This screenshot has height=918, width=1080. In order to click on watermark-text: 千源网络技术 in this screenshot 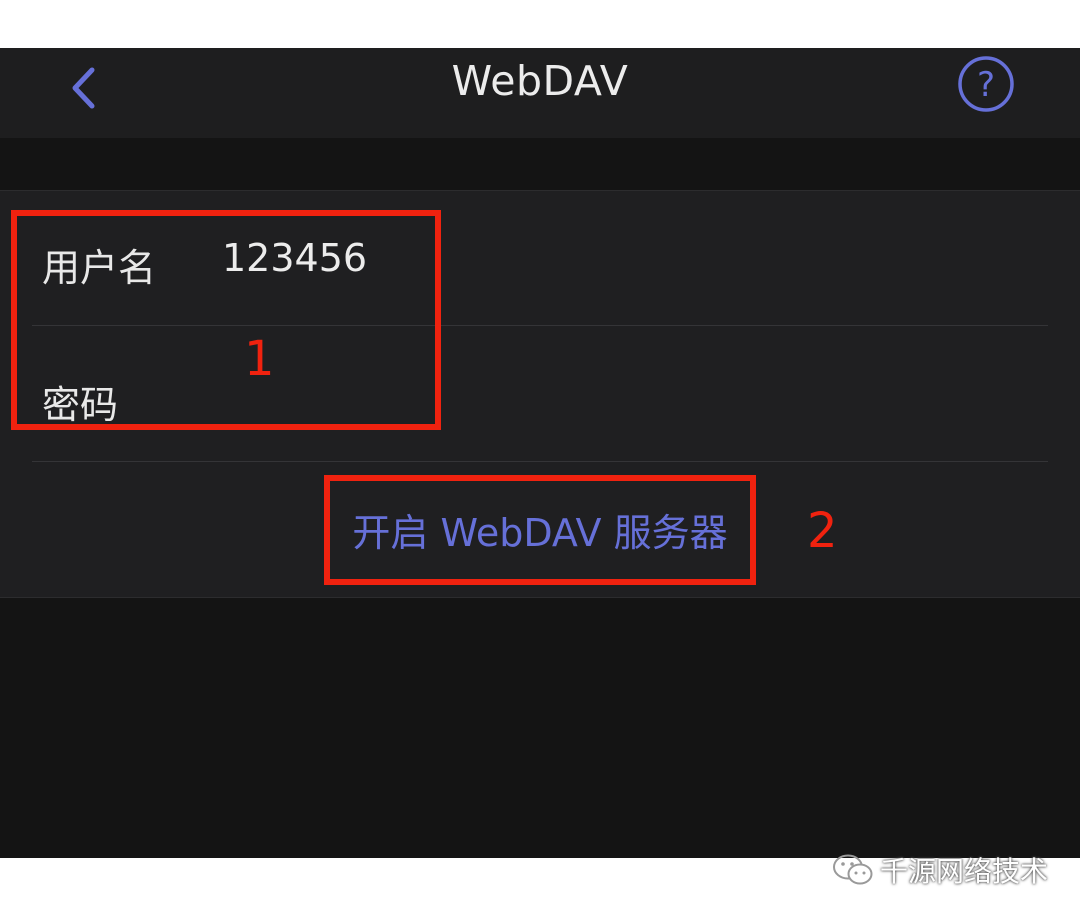, I will do `click(963, 871)`.